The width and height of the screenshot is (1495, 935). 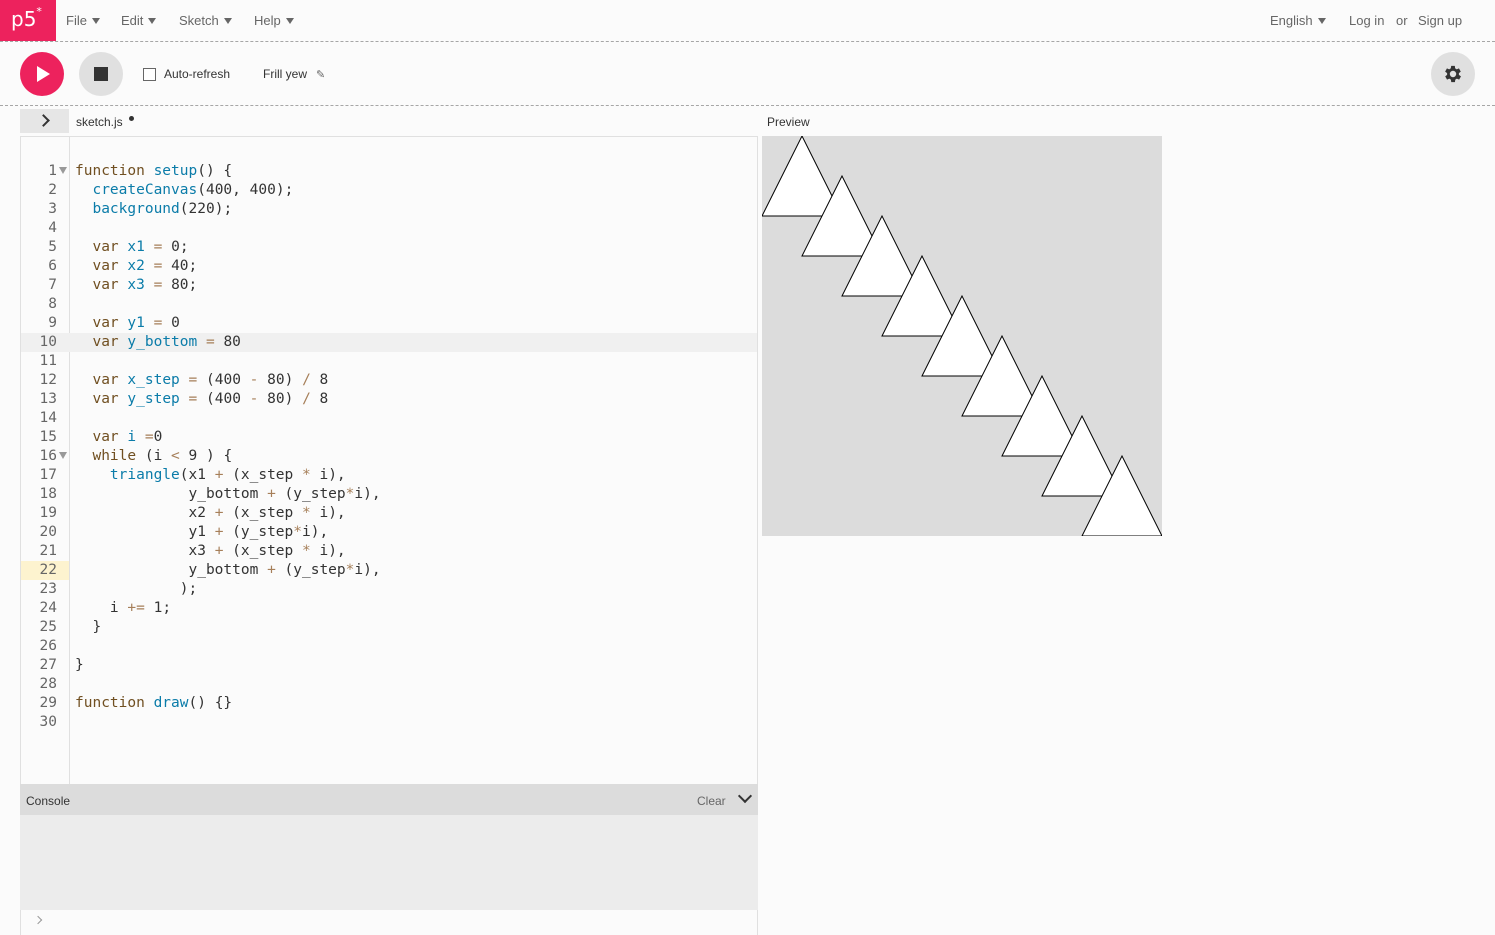 What do you see at coordinates (389, 247) in the screenshot?
I see `code-line: 5 var x1 = 0;` at bounding box center [389, 247].